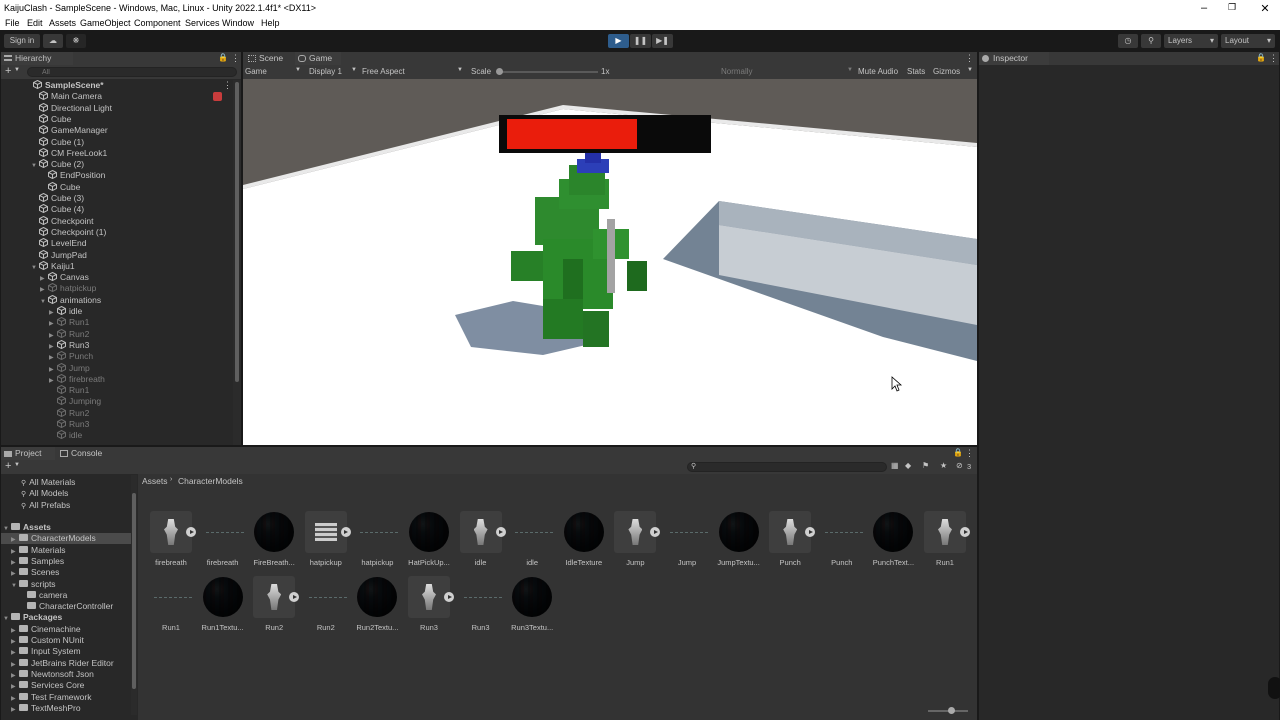 The height and width of the screenshot is (720, 1280). I want to click on tab-scene: Scene, so click(269, 58).